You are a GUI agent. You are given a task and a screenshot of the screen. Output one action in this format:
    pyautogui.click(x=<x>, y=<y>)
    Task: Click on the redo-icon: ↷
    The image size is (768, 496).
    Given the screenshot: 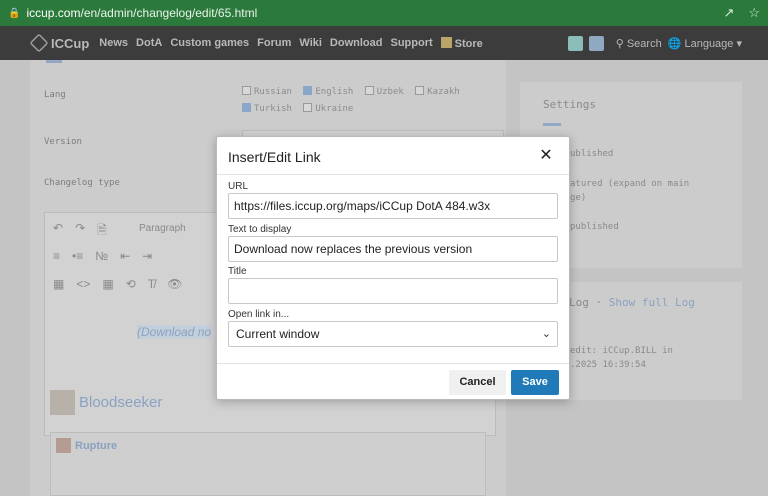 What is the action you would take?
    pyautogui.click(x=80, y=231)
    